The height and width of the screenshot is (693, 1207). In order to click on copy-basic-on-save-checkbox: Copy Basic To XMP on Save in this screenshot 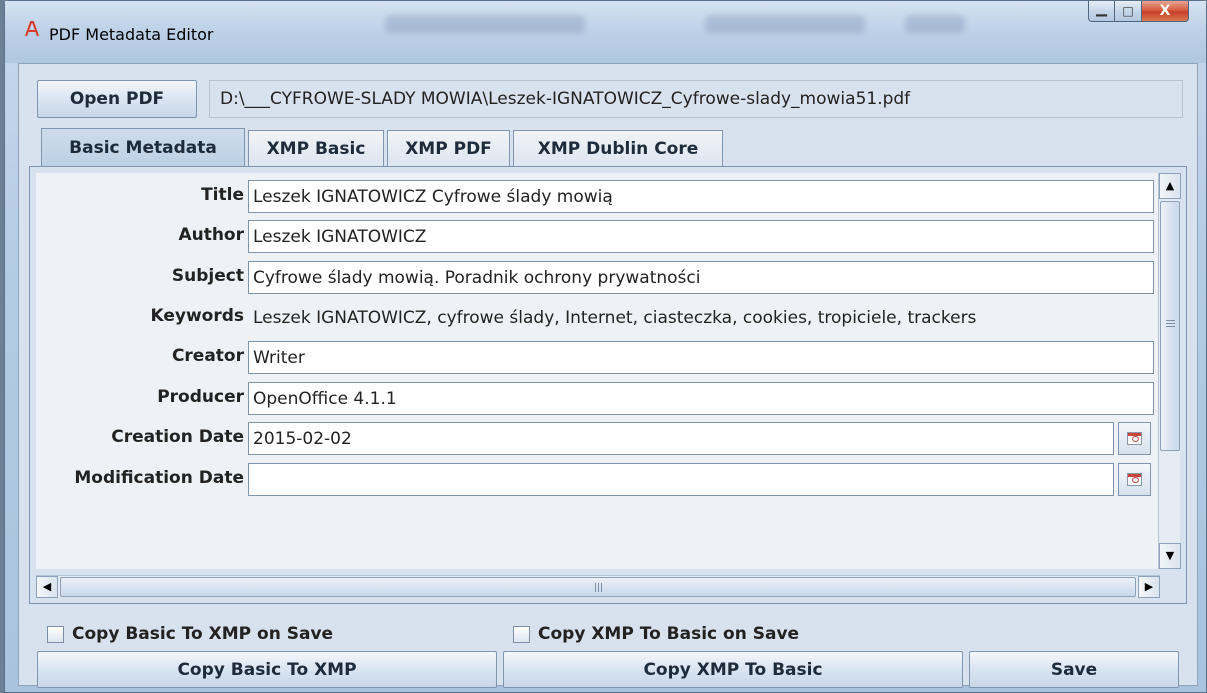, I will do `click(190, 634)`.